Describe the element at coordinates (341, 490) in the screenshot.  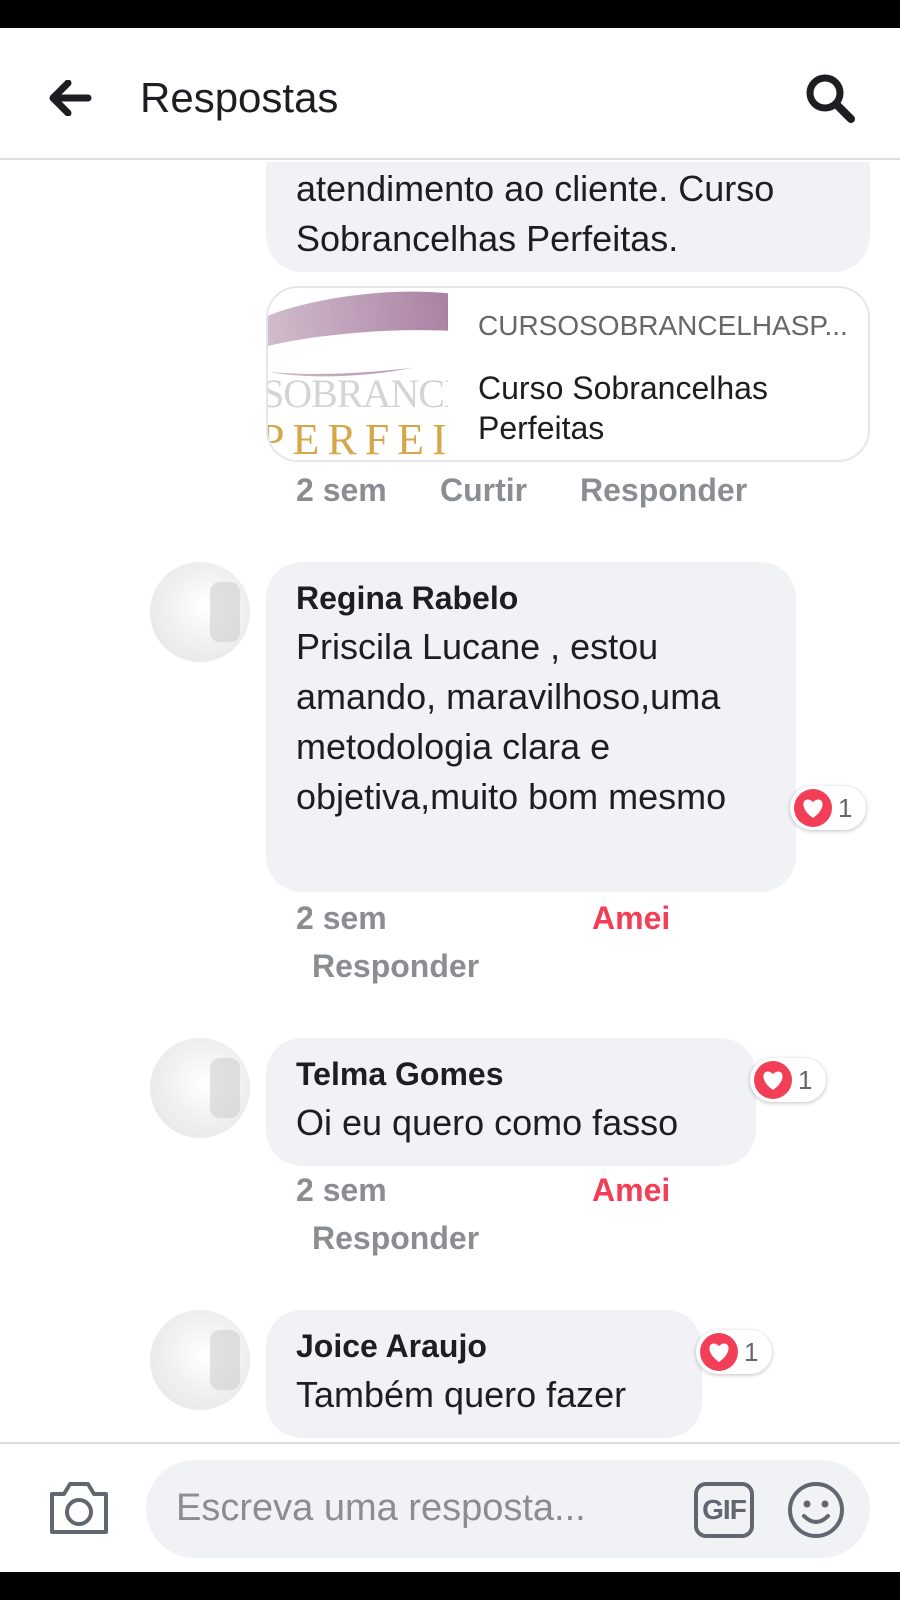
I see `comment-time: 2 sem` at that location.